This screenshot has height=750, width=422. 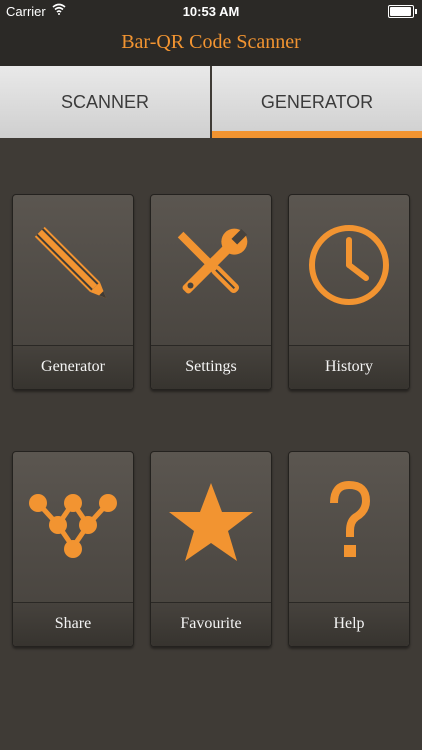 I want to click on tab-selected-indicator, so click(x=317, y=134).